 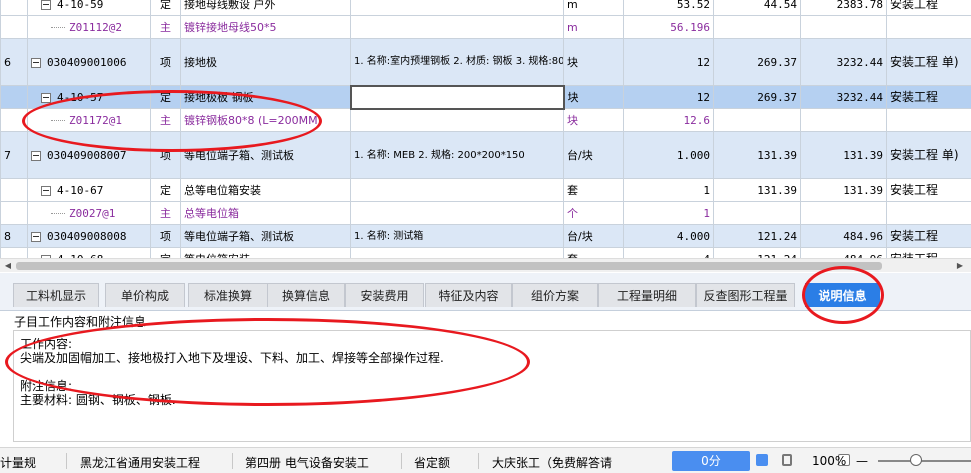 What do you see at coordinates (593, 213) in the screenshot?
I see `unit-cell: 个` at bounding box center [593, 213].